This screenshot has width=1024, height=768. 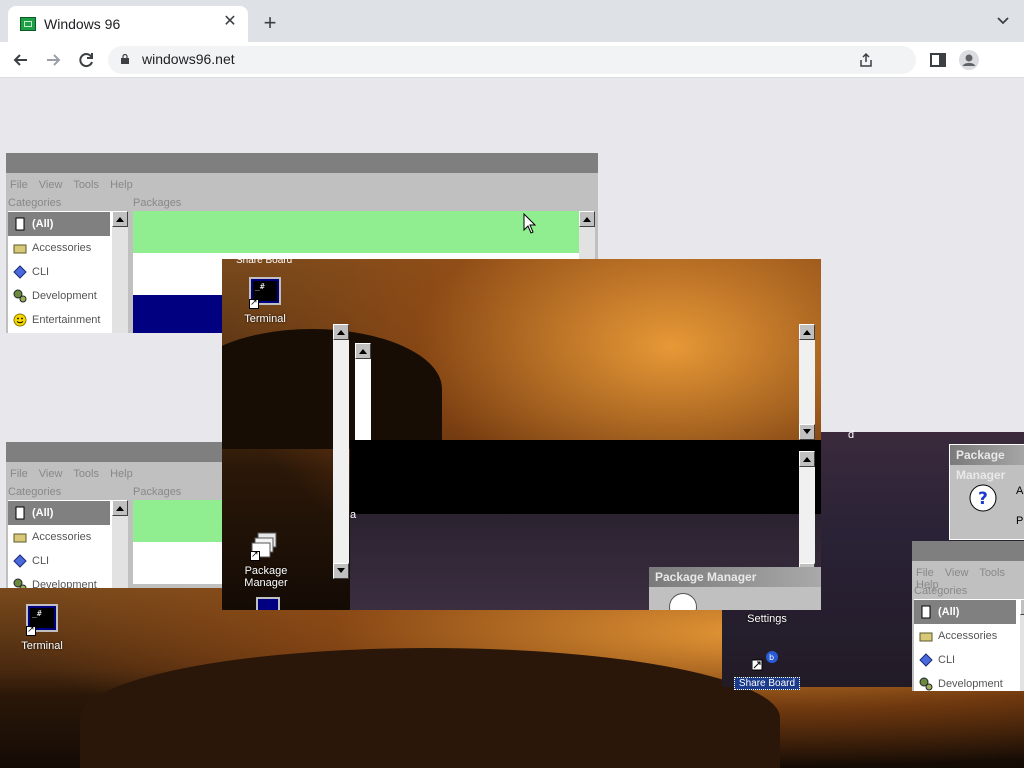 What do you see at coordinates (268, 603) in the screenshot?
I see `monitor-icon` at bounding box center [268, 603].